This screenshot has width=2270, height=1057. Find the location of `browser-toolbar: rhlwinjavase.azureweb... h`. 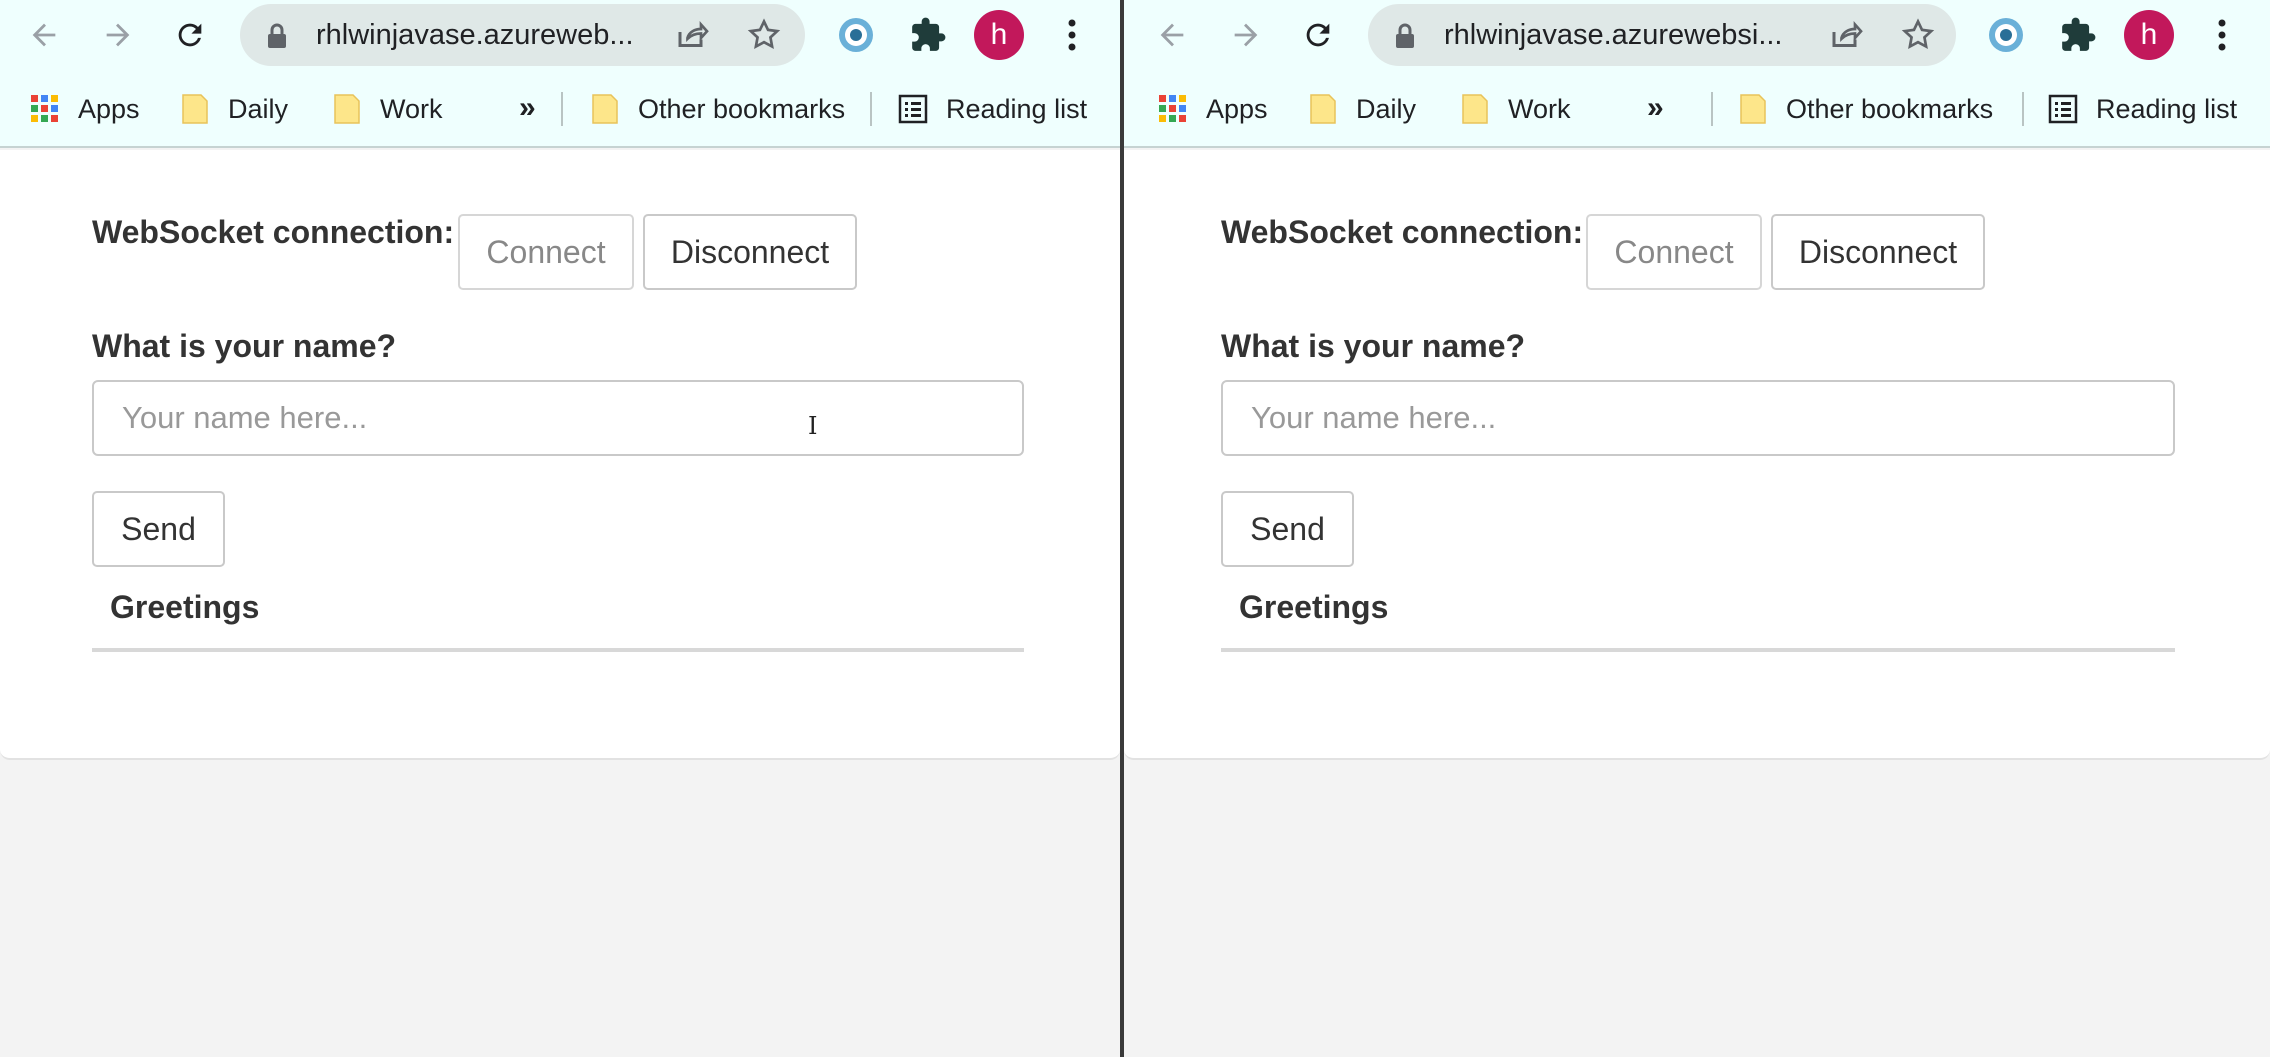

browser-toolbar: rhlwinjavase.azureweb... h is located at coordinates (560, 35).